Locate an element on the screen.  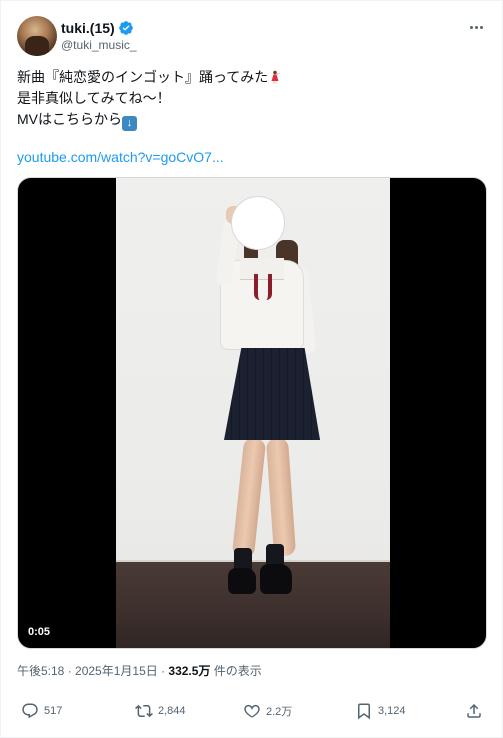
like-button: 2.2万 is located at coordinates (267, 711).